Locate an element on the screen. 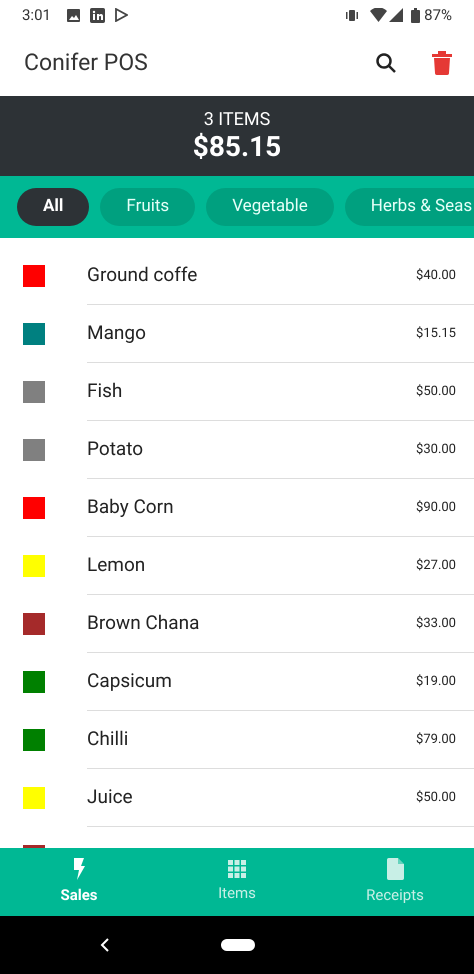  product-price: $79.00 is located at coordinates (436, 739).